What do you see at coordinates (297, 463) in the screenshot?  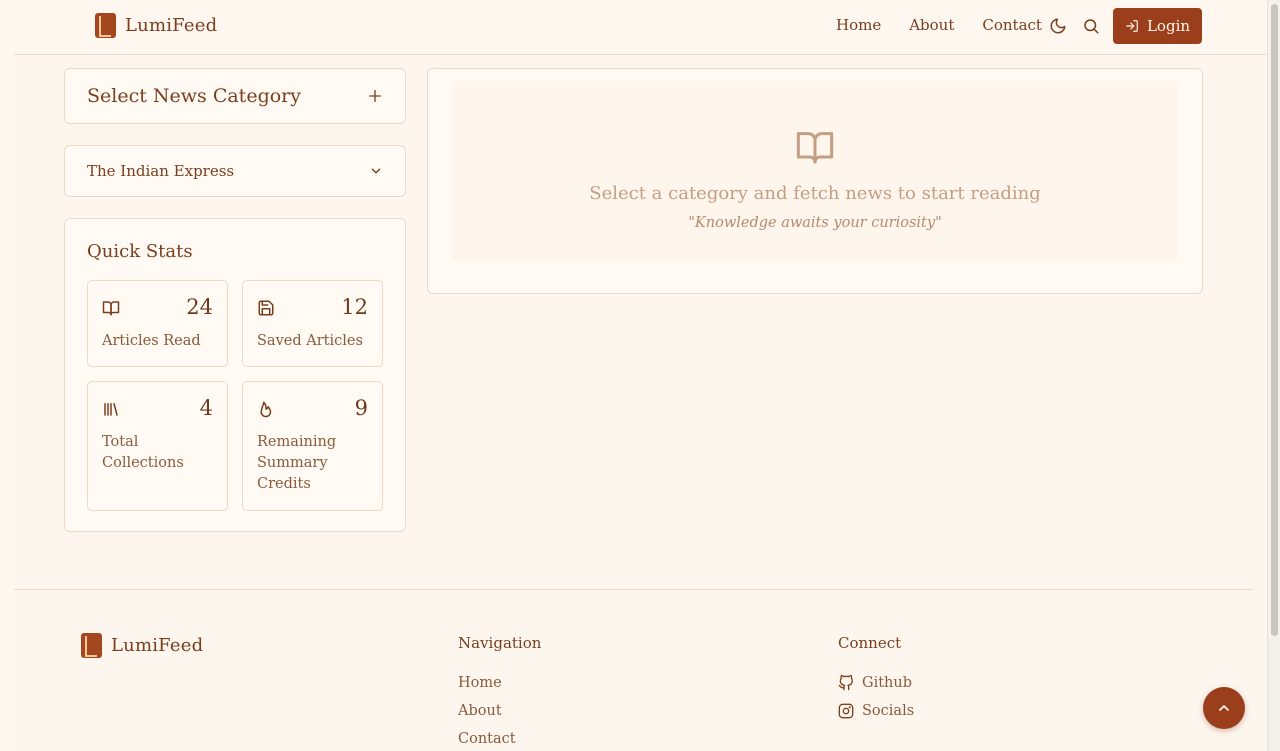 I see `stat-label: Remaining Summary Credits` at bounding box center [297, 463].